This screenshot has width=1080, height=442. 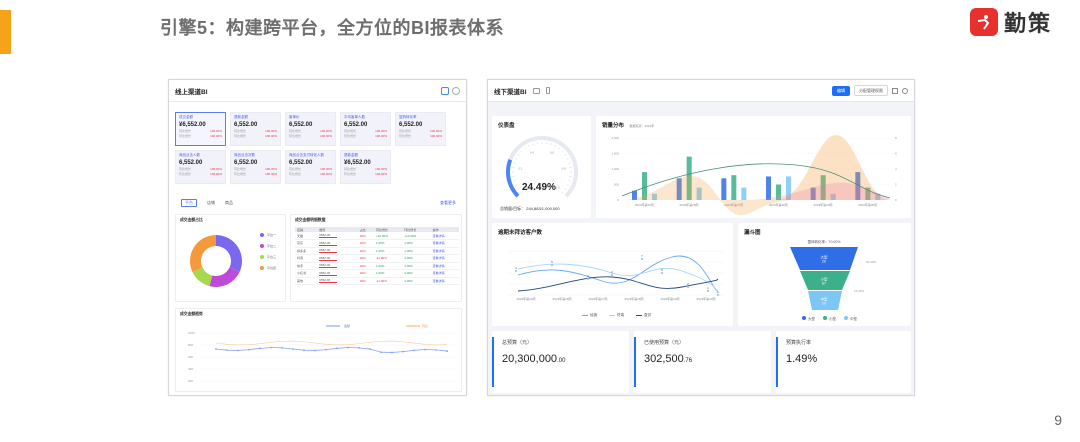 What do you see at coordinates (377, 229) in the screenshot?
I see `table-header-row: 店铺 数值 占比 同比增长 环比增长 操作` at bounding box center [377, 229].